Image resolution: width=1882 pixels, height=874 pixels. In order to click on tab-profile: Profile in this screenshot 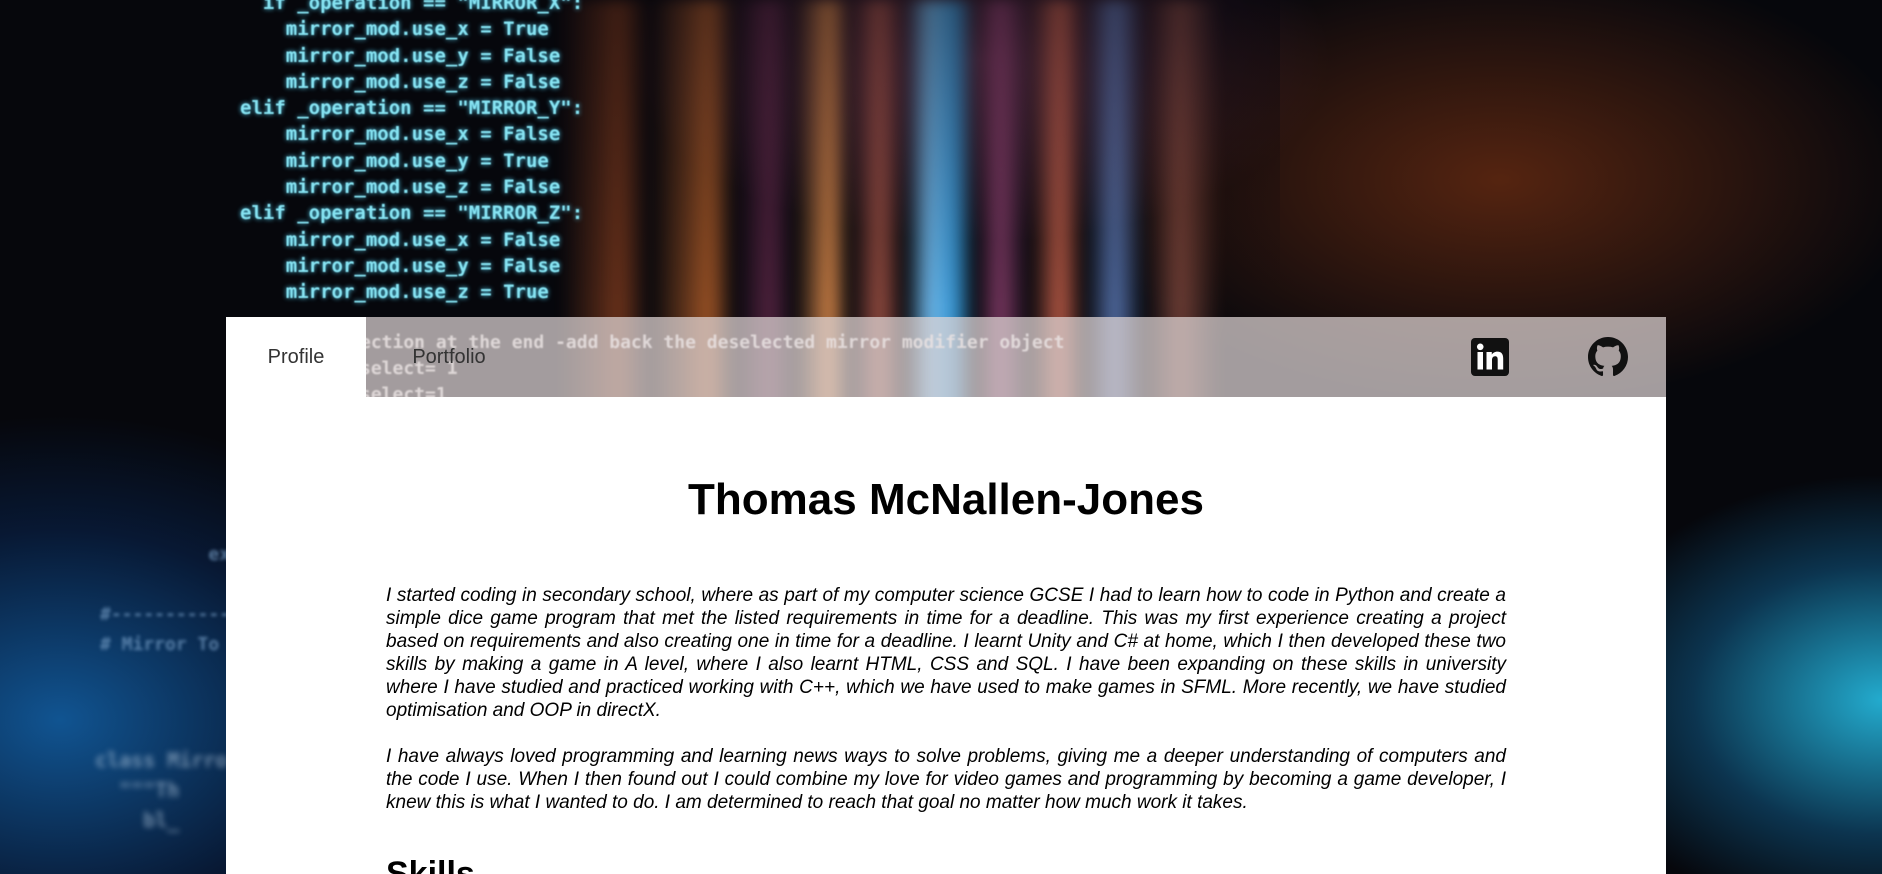, I will do `click(296, 357)`.